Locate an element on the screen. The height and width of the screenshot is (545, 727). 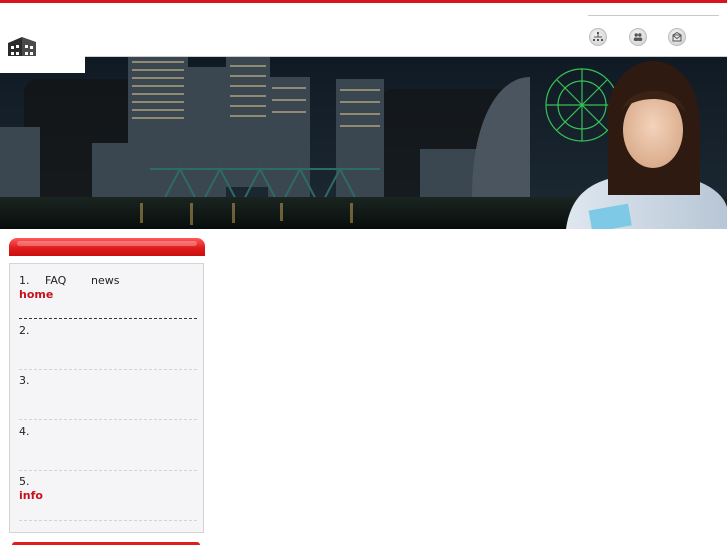
users-icon is located at coordinates (638, 37).